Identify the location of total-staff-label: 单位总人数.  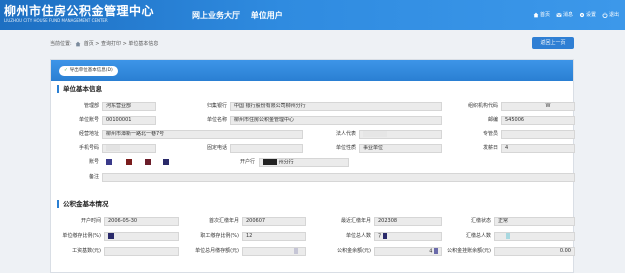
(358, 236).